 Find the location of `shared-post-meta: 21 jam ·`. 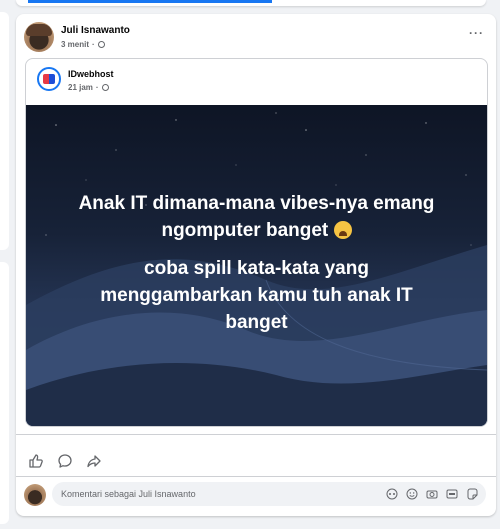

shared-post-meta: 21 jam · is located at coordinates (88, 87).